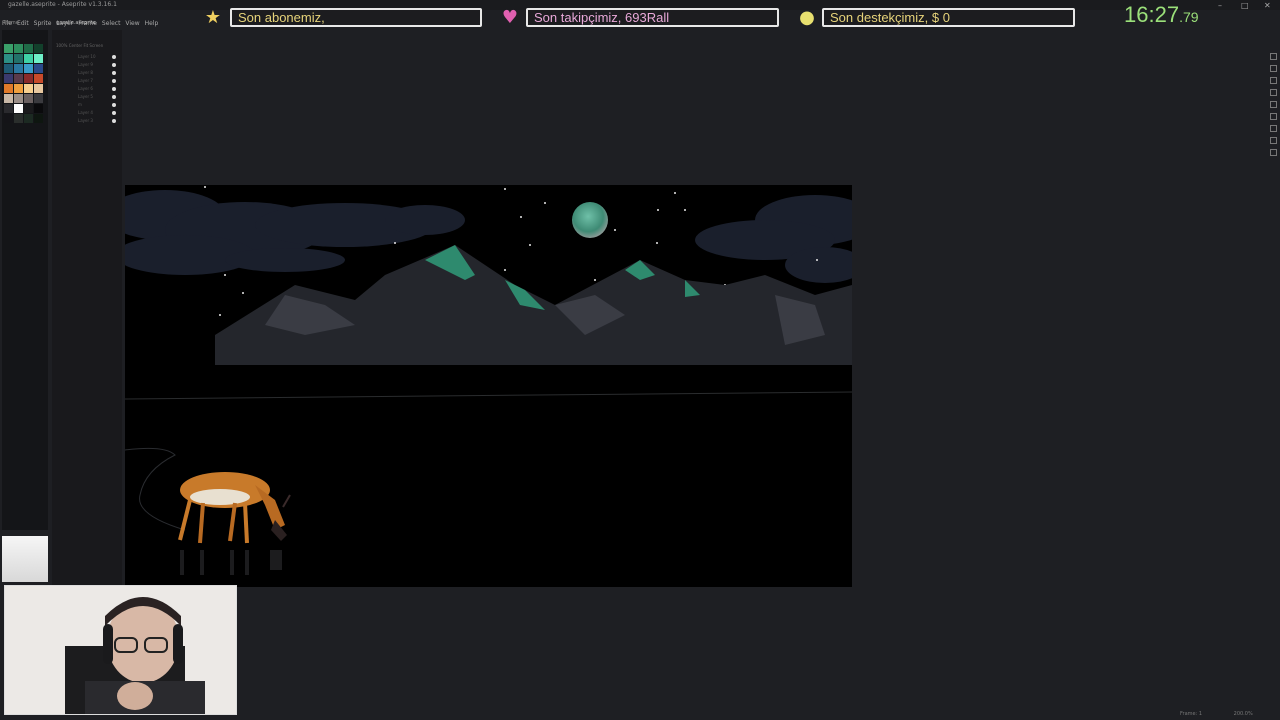 The height and width of the screenshot is (720, 1280). What do you see at coordinates (61, 45) in the screenshot?
I see `zoom-100-button: 100%` at bounding box center [61, 45].